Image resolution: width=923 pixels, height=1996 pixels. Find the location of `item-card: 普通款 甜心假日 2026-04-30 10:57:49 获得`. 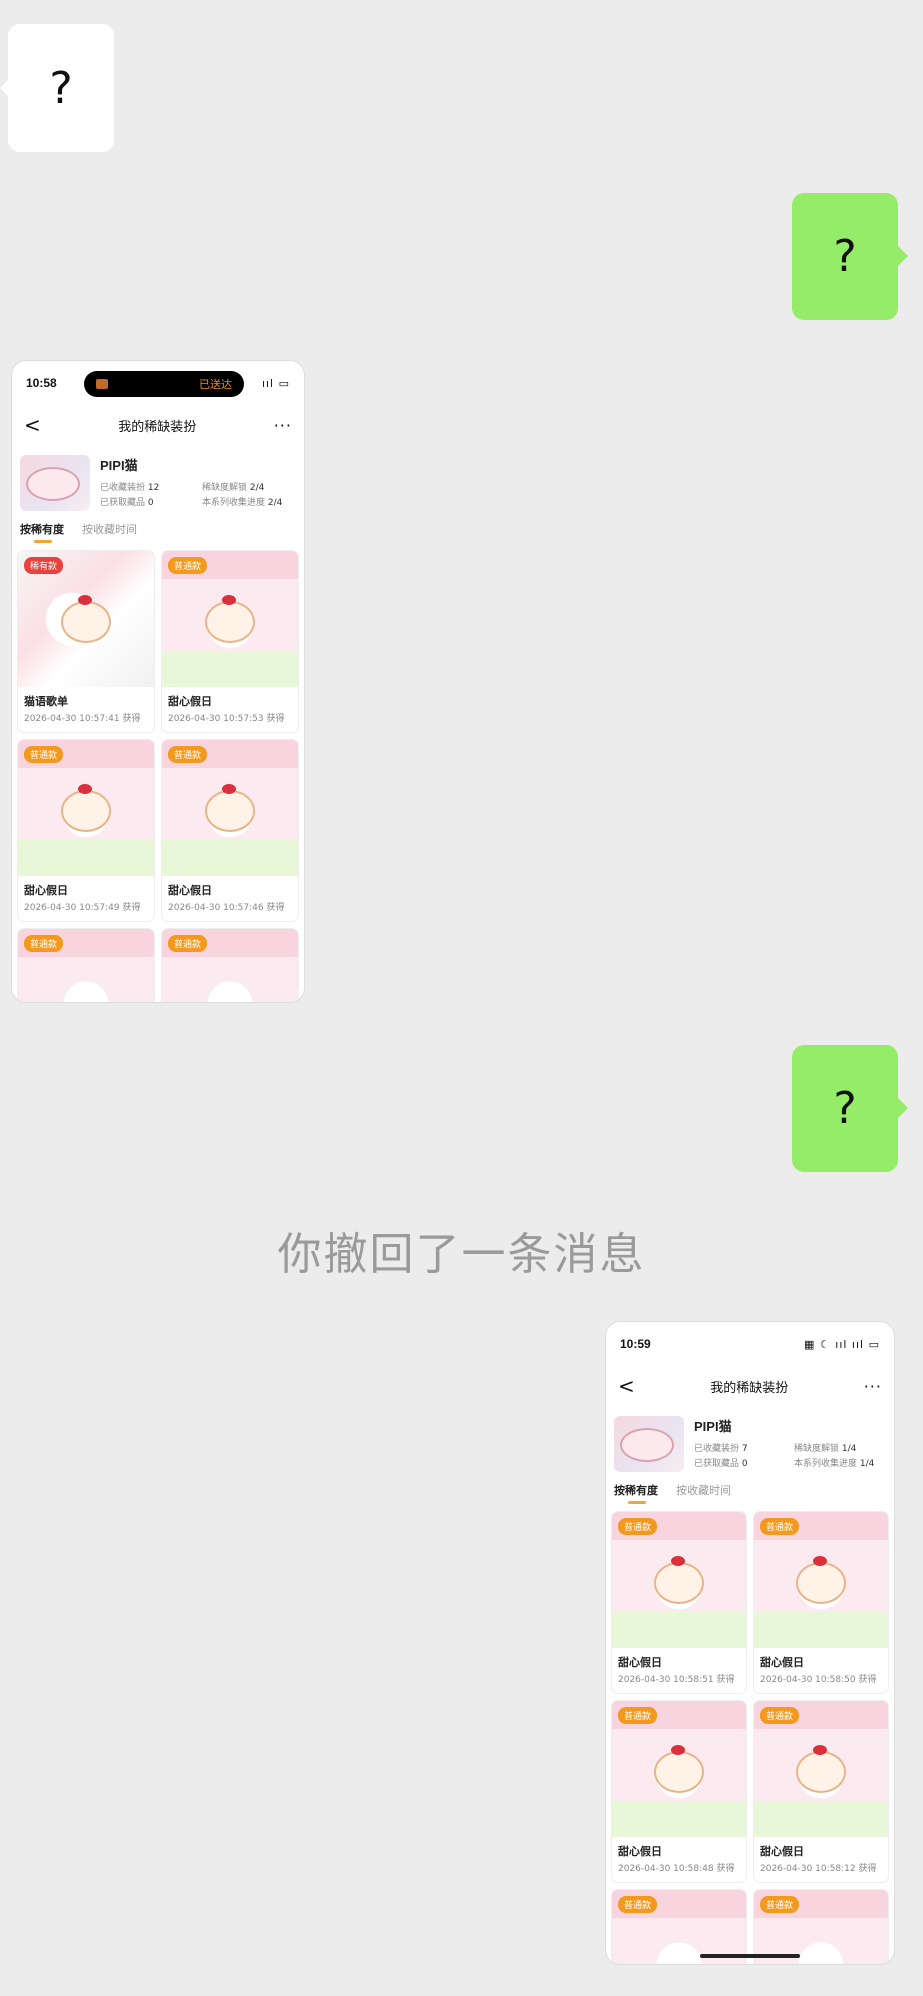

item-card: 普通款 甜心假日 2026-04-30 10:57:49 获得 is located at coordinates (86, 830).